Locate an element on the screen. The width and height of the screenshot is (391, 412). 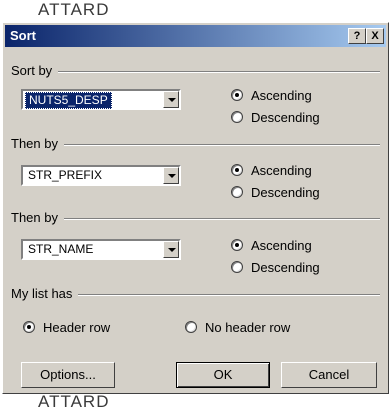
sort-by-combo: NUTS5_DESP is located at coordinates (101, 99).